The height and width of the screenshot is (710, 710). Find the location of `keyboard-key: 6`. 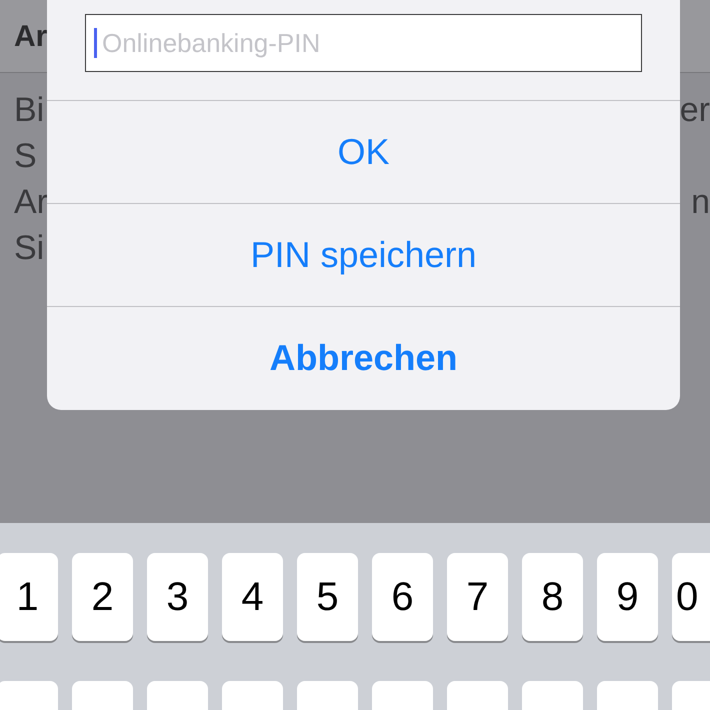

keyboard-key: 6 is located at coordinates (402, 597).